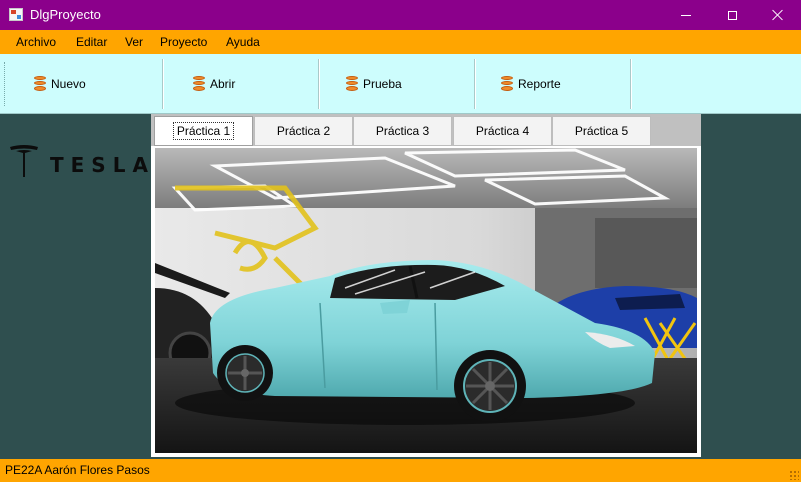 The height and width of the screenshot is (482, 801). I want to click on prueba-label: Prueba, so click(382, 83).